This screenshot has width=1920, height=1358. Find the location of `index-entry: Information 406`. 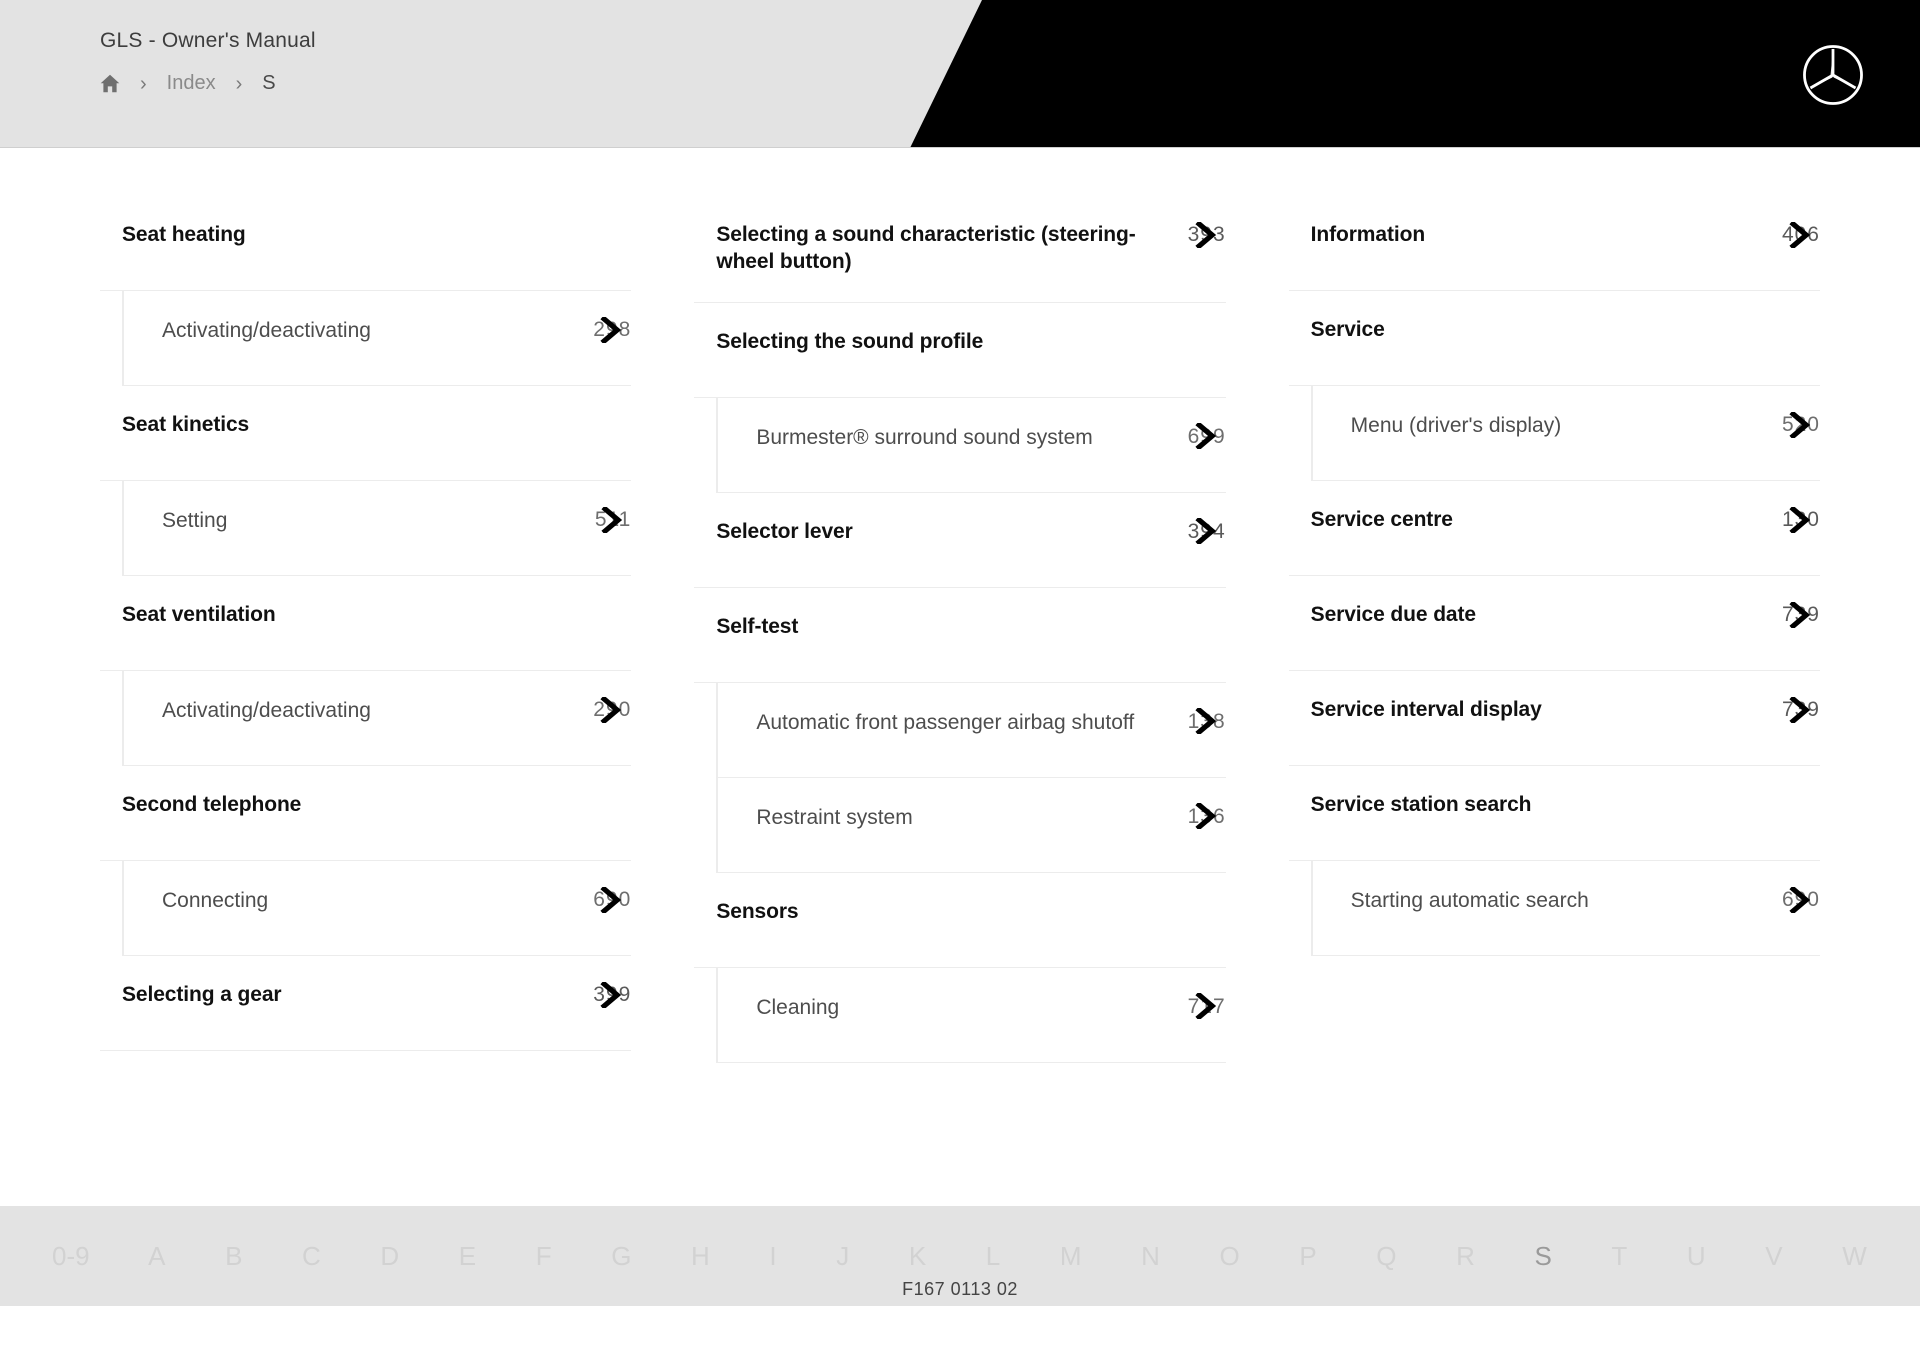

index-entry: Information 406 is located at coordinates (1554, 243).